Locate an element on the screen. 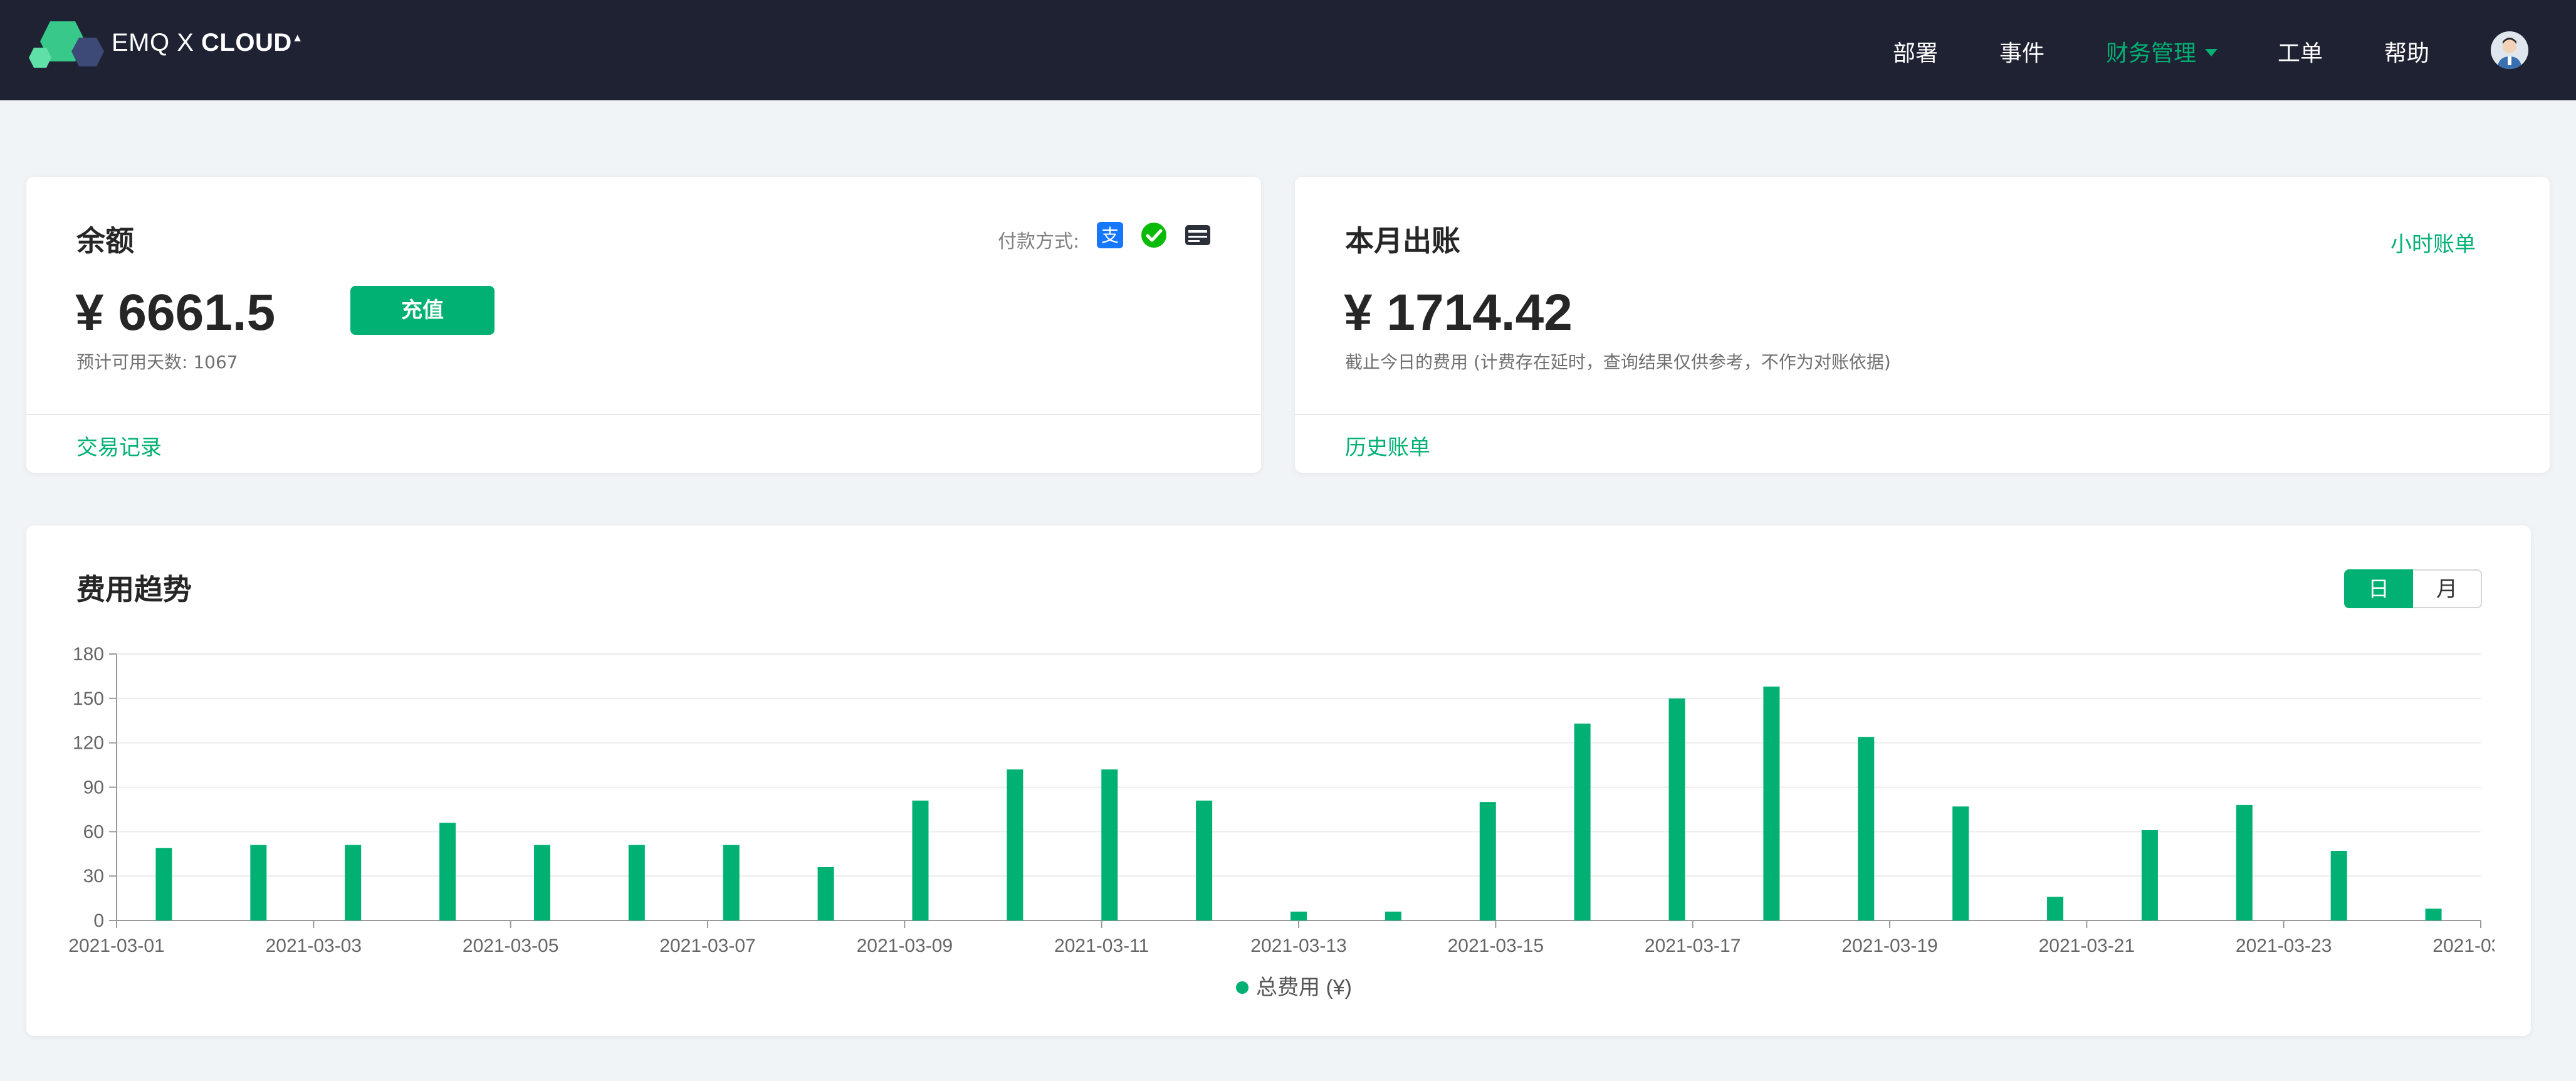  history-bills-link: 历史账单 is located at coordinates (1387, 445).